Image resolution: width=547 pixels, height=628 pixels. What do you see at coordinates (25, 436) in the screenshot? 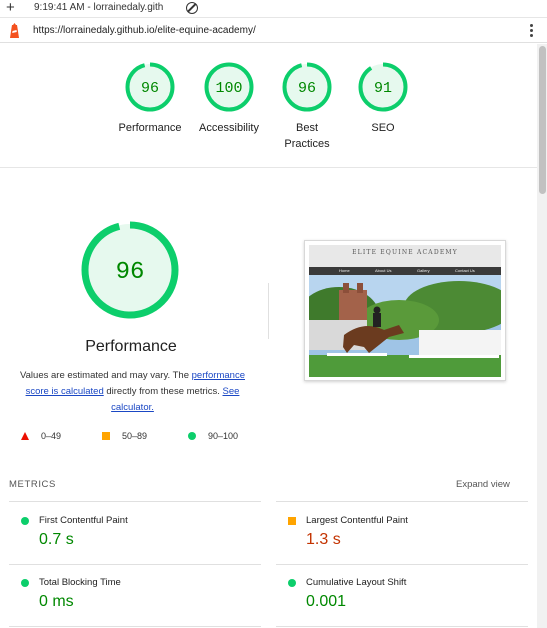
I see `triangle-icon` at bounding box center [25, 436].